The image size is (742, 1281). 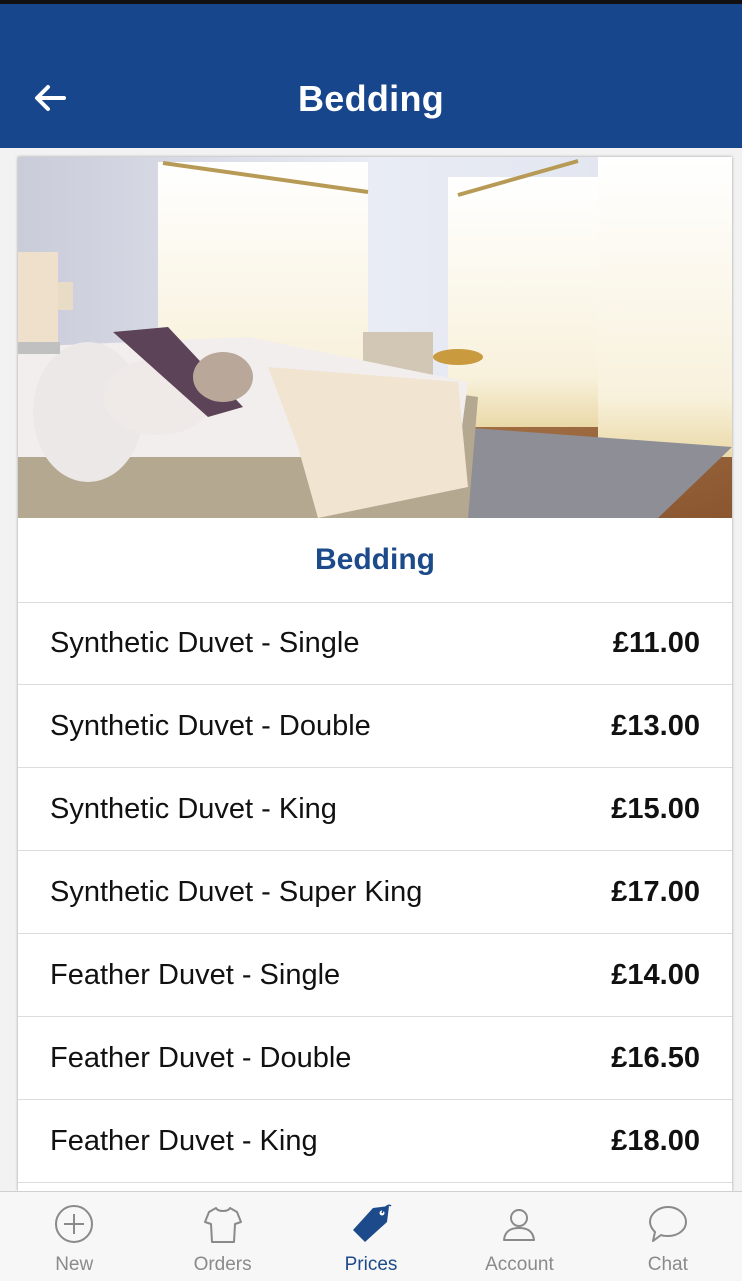 I want to click on nav-account: Account, so click(x=519, y=1236).